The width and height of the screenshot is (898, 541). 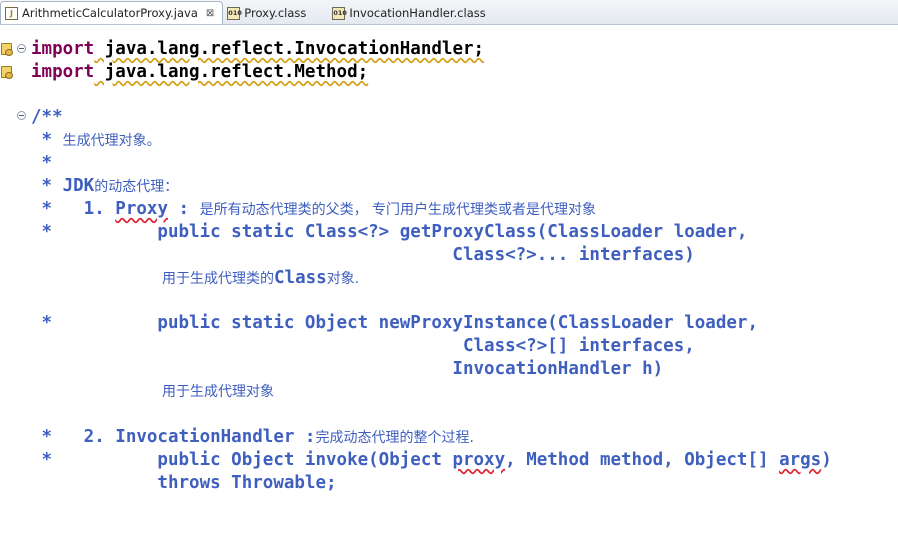 What do you see at coordinates (347, 369) in the screenshot?
I see `code-line: InvocationHandler h)` at bounding box center [347, 369].